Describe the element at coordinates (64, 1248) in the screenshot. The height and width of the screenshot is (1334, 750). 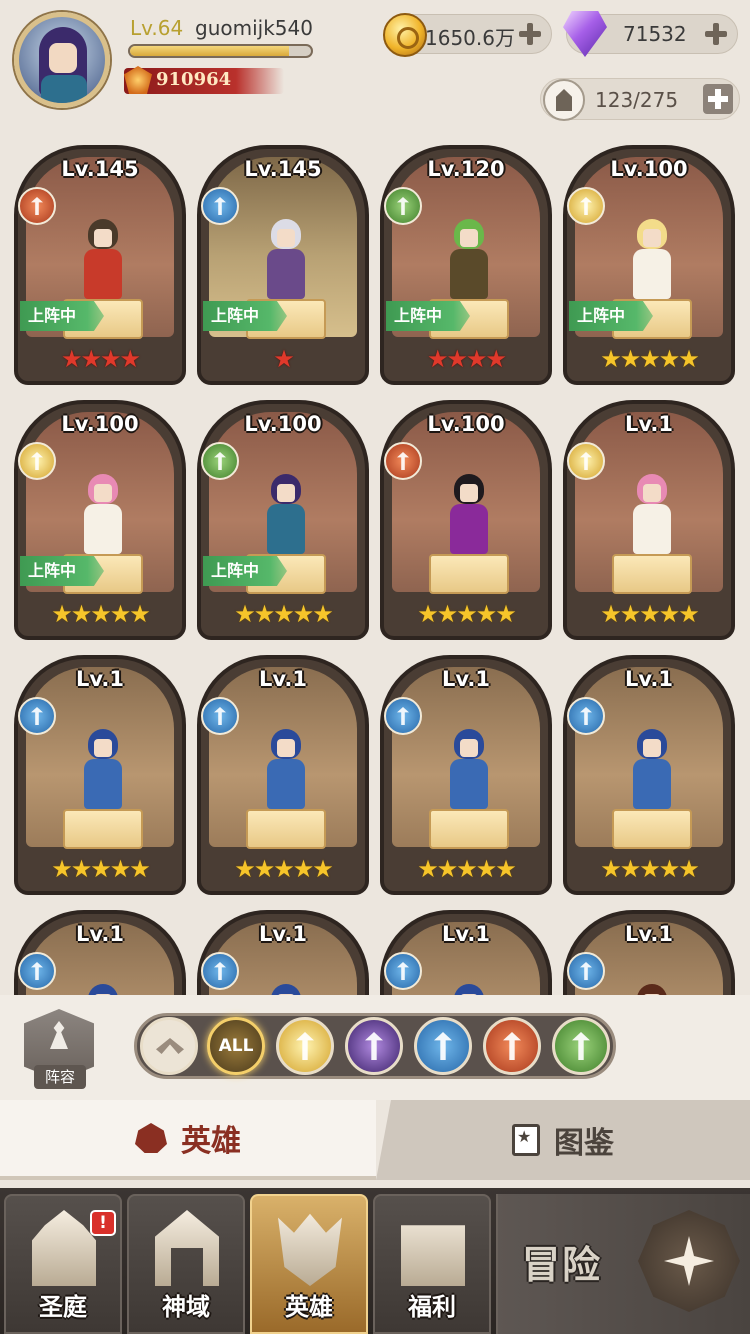
I see `castle-icon` at that location.